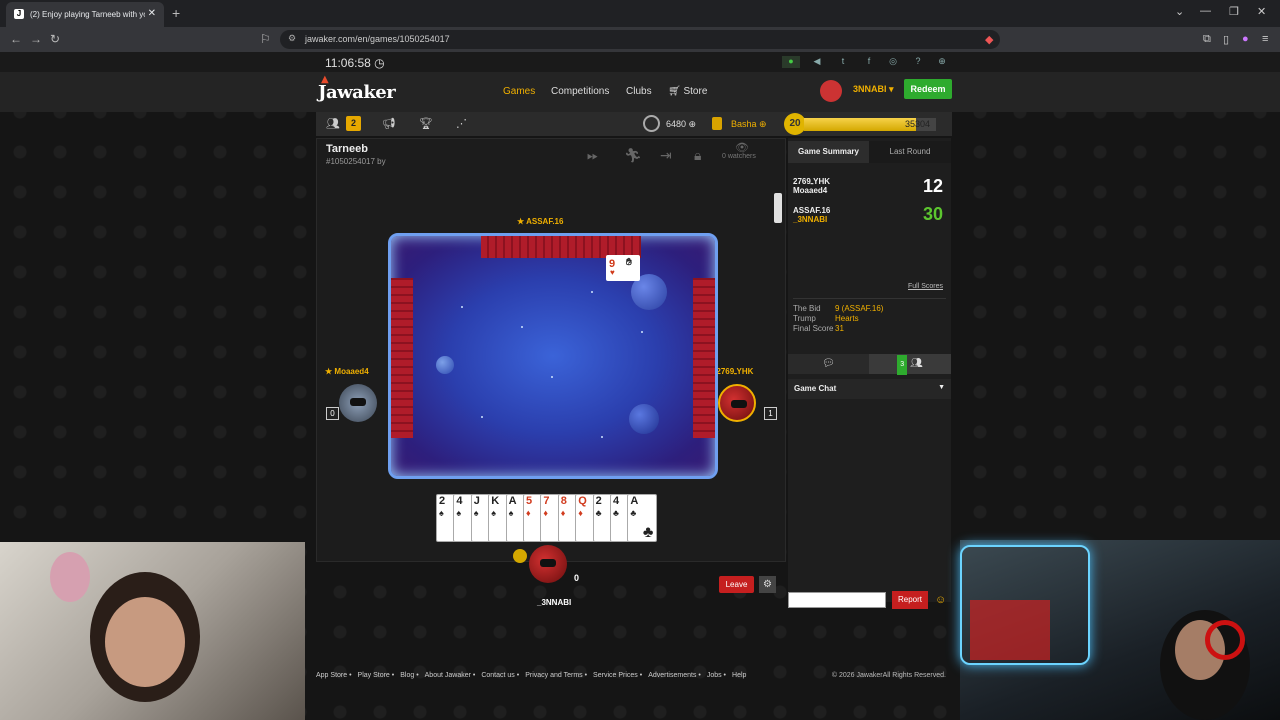 Image resolution: width=1280 pixels, height=720 pixels. Describe the element at coordinates (1234, 11) in the screenshot. I see `maximize-icon: ❐` at that location.